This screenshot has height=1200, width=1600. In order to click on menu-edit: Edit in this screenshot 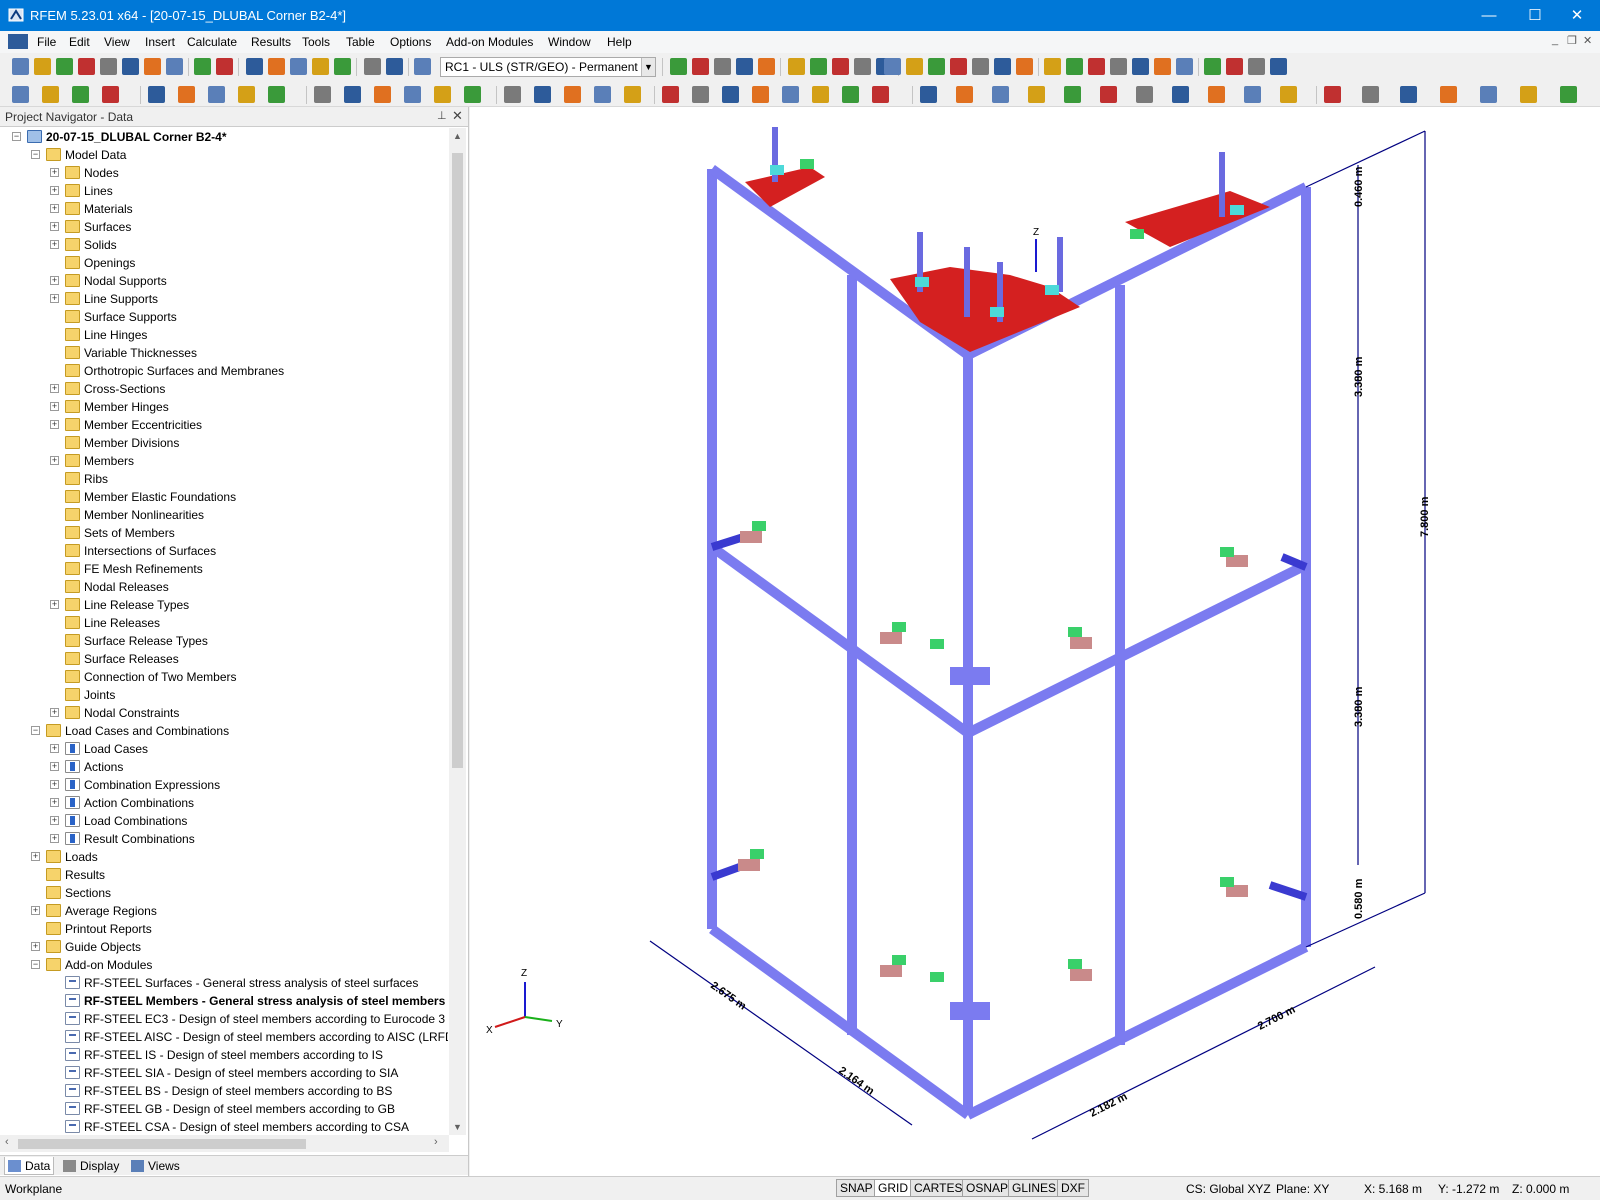, I will do `click(79, 42)`.